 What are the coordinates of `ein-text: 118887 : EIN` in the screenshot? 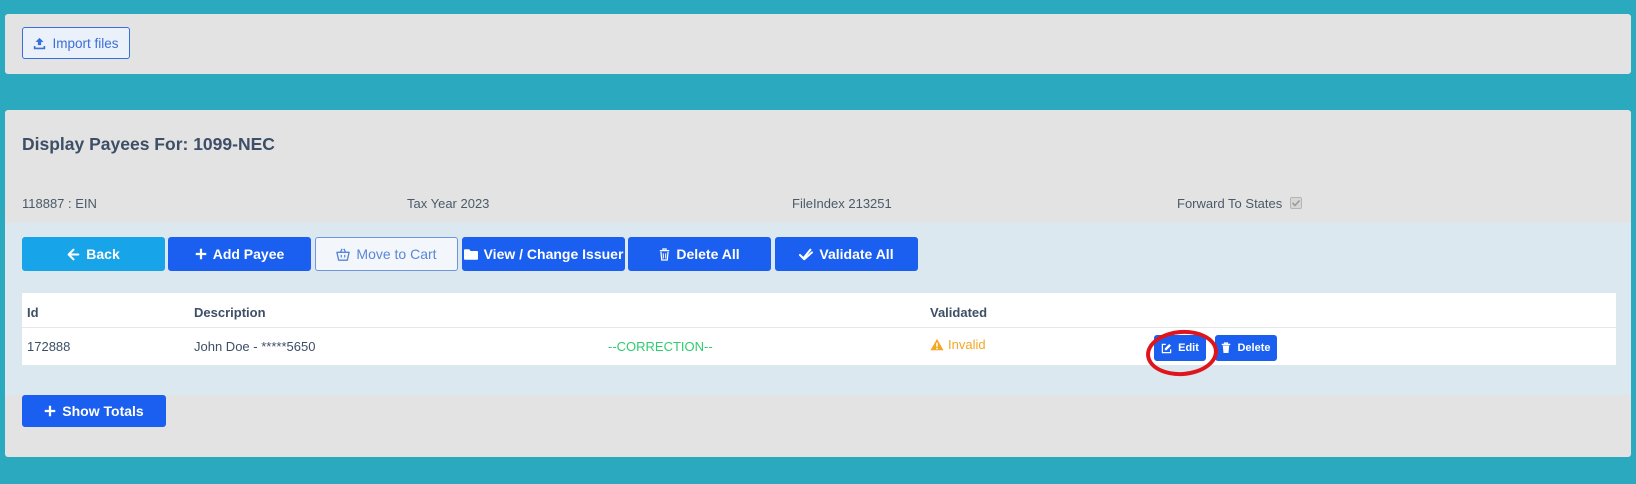 It's located at (59, 203).